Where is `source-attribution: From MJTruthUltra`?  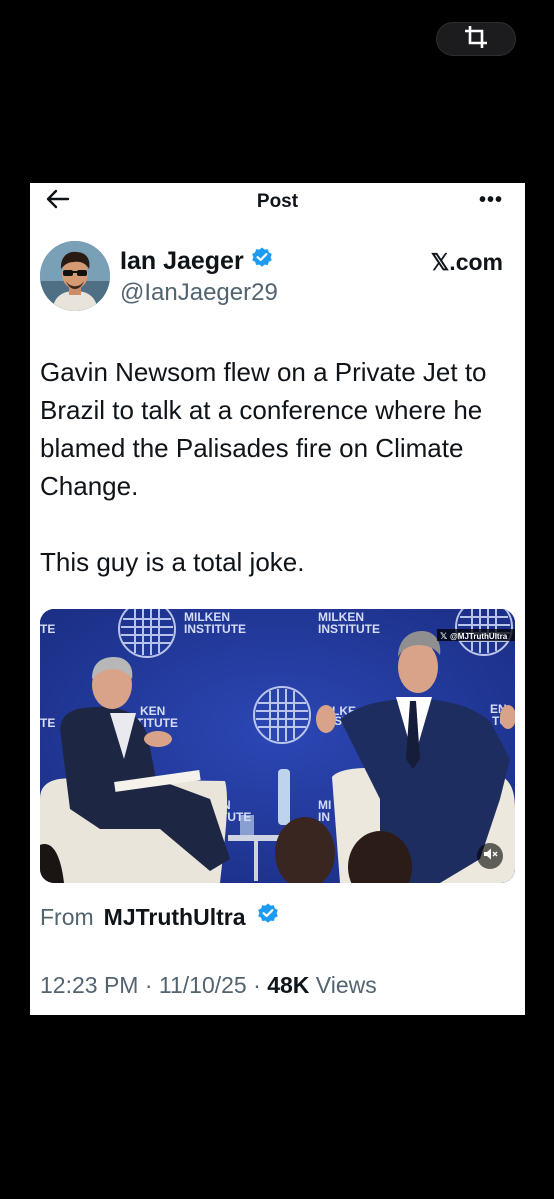 source-attribution: From MJTruthUltra is located at coordinates (160, 917).